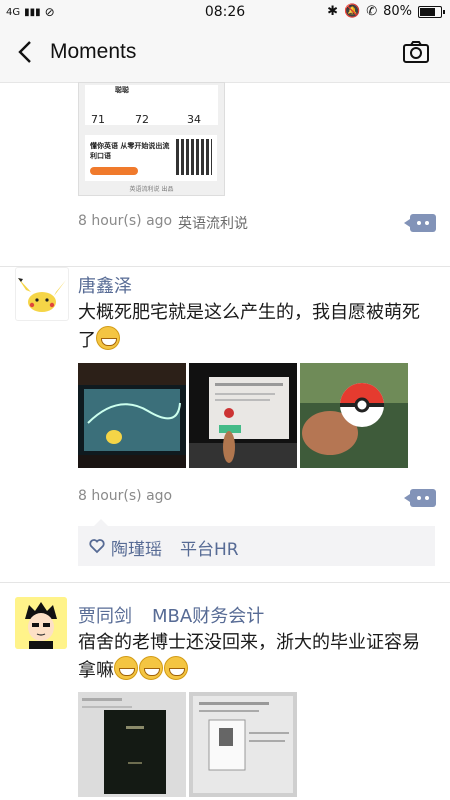 Image resolution: width=450 pixels, height=800 pixels. What do you see at coordinates (105, 615) in the screenshot?
I see `post-author: 贾同剑` at bounding box center [105, 615].